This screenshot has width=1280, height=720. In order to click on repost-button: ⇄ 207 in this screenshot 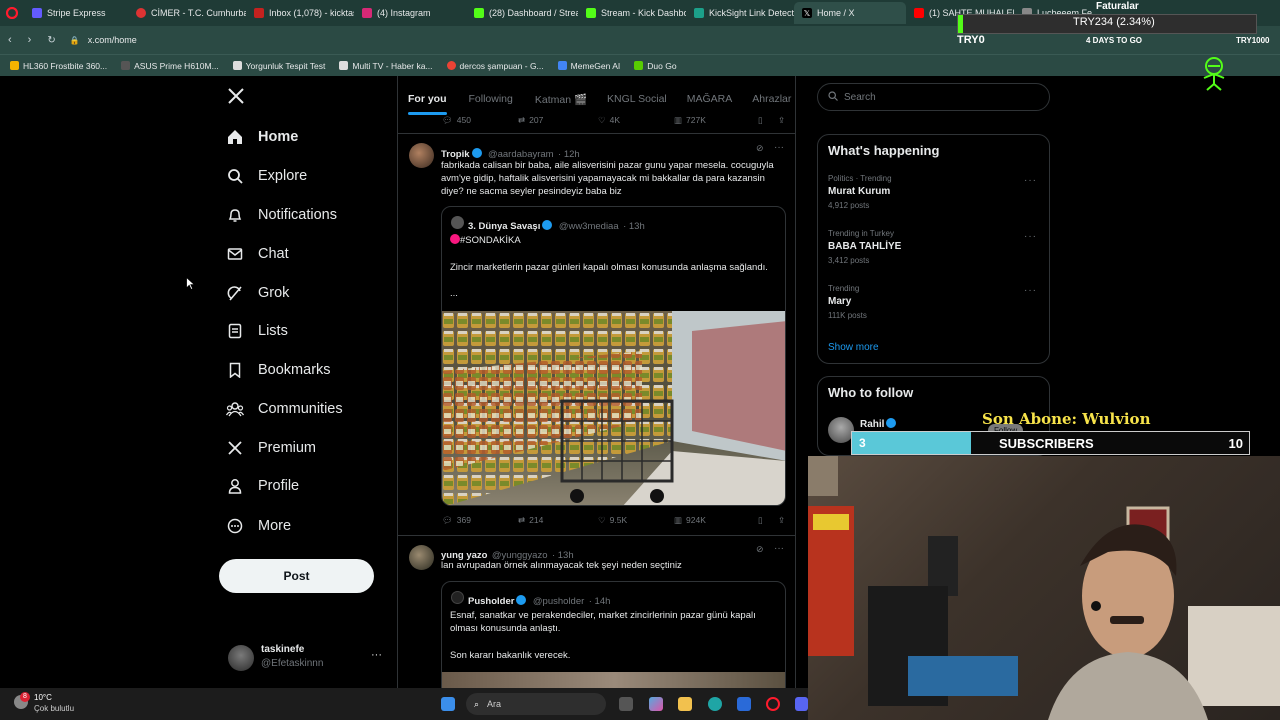, I will do `click(558, 120)`.